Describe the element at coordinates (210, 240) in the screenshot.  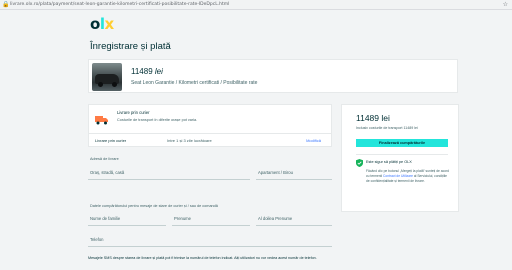
I see `phone-field: Telefon` at that location.